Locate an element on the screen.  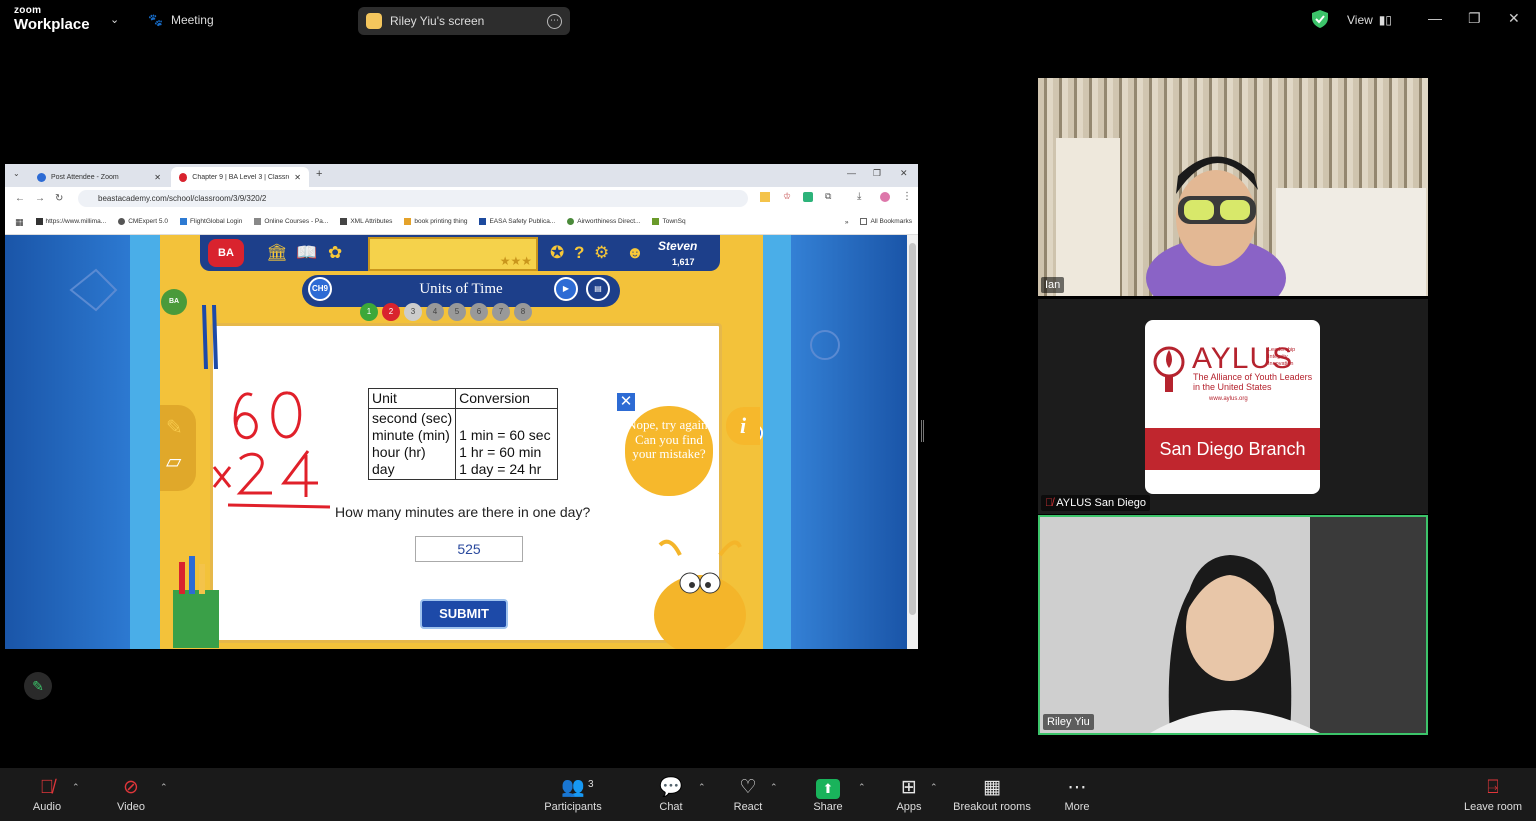
react-button: ♡ React is located at coordinates (748, 794).